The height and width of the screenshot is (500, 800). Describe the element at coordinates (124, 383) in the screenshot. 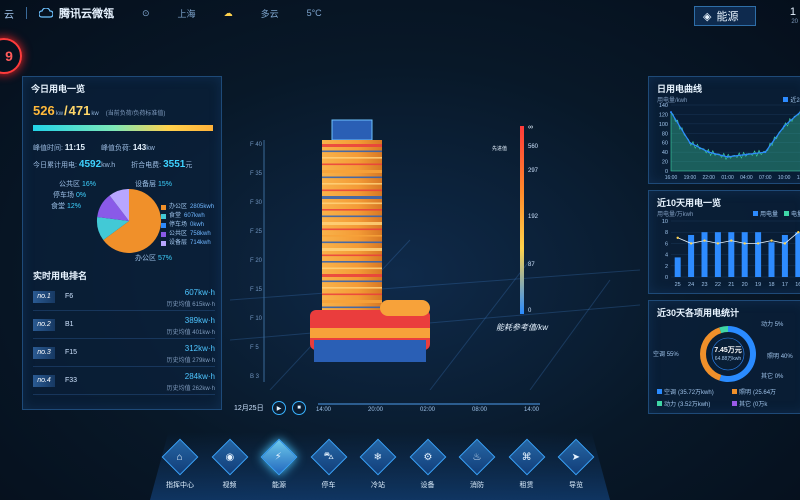

I see `rank-row: no.4 F33 284kw·h 历史均值 262kw·h` at that location.